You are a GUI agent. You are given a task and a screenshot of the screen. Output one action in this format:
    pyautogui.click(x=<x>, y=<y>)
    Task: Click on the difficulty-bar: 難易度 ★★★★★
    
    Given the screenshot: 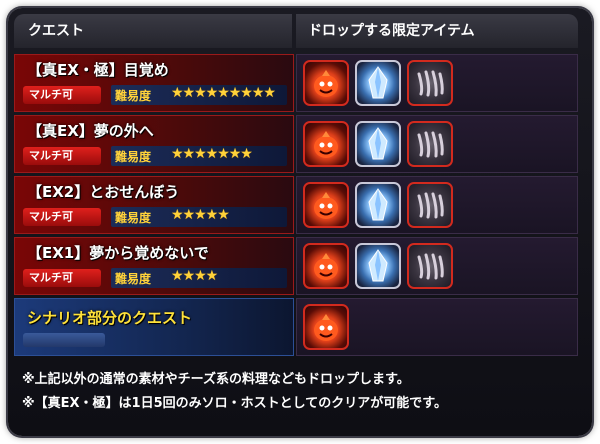 What is the action you would take?
    pyautogui.click(x=199, y=217)
    